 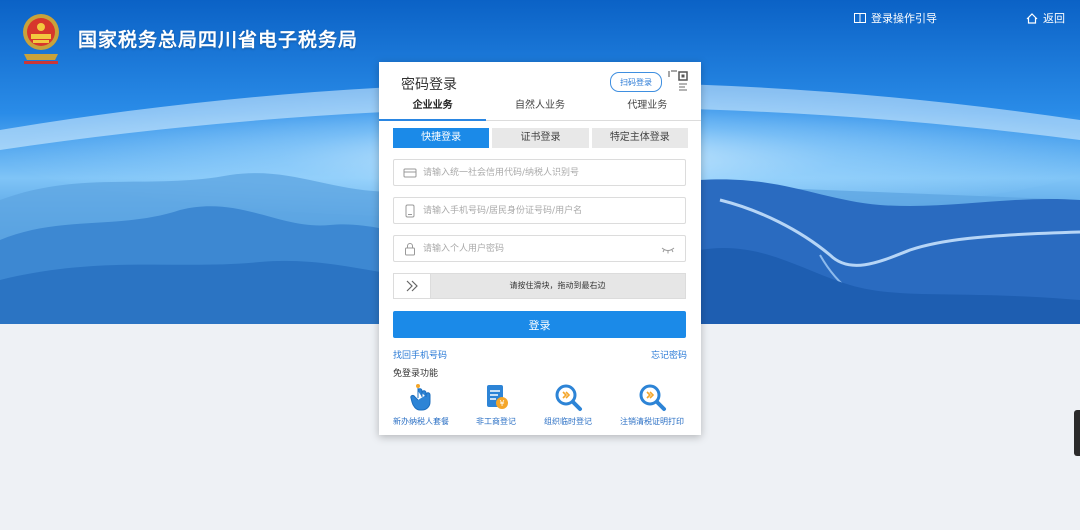 I want to click on tab-certificate-login: 证书登录, so click(x=540, y=138).